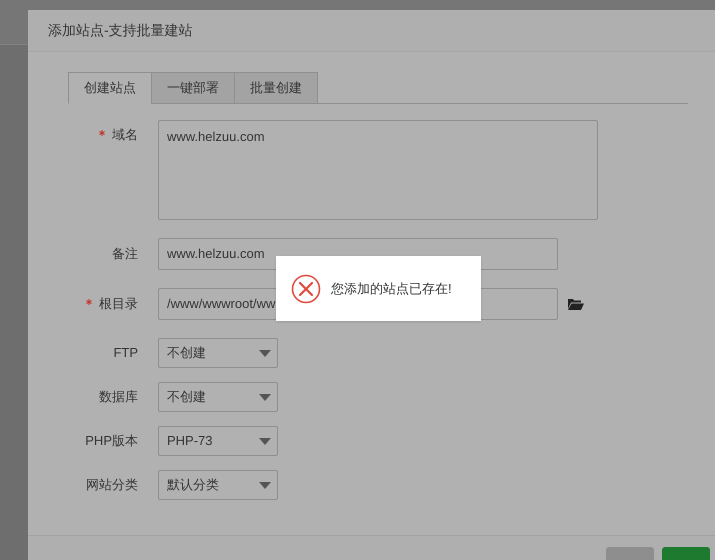  What do you see at coordinates (112, 485) in the screenshot?
I see `field-label: 网站分类` at bounding box center [112, 485].